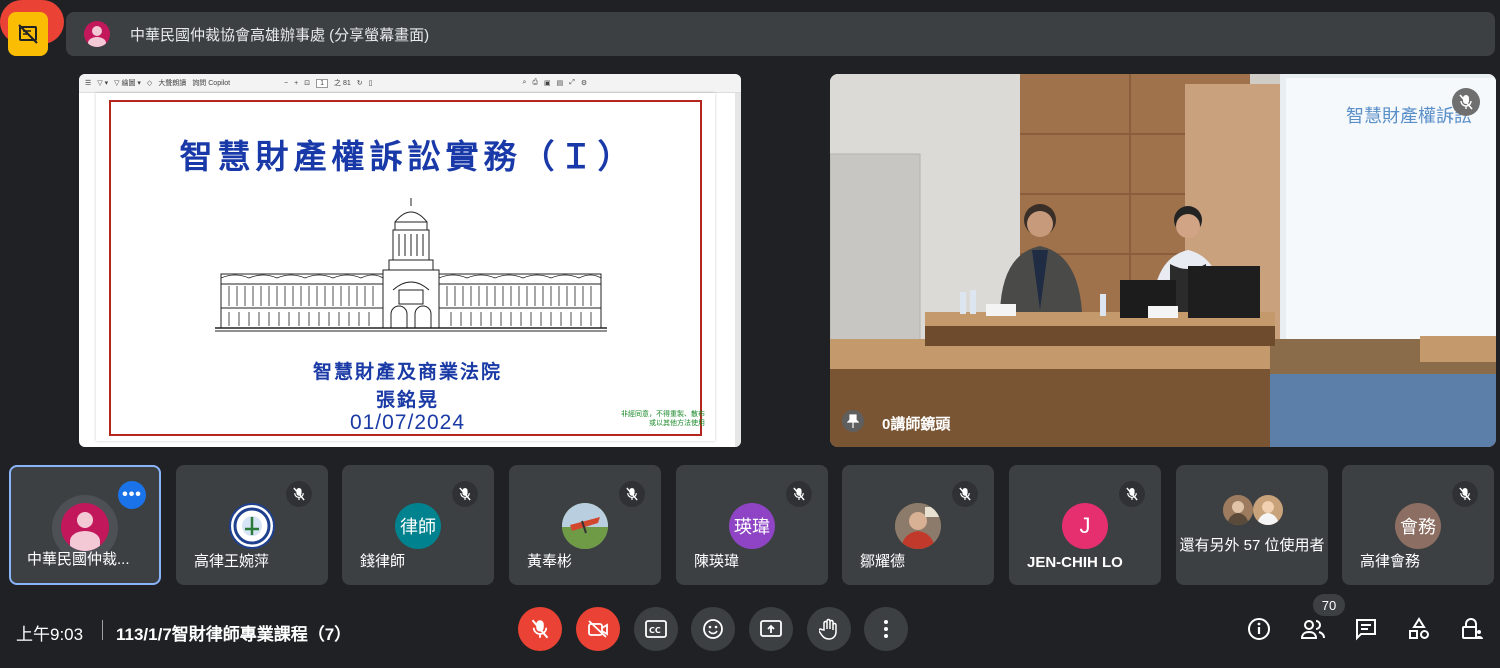  I want to click on captions-button: CC, so click(656, 629).